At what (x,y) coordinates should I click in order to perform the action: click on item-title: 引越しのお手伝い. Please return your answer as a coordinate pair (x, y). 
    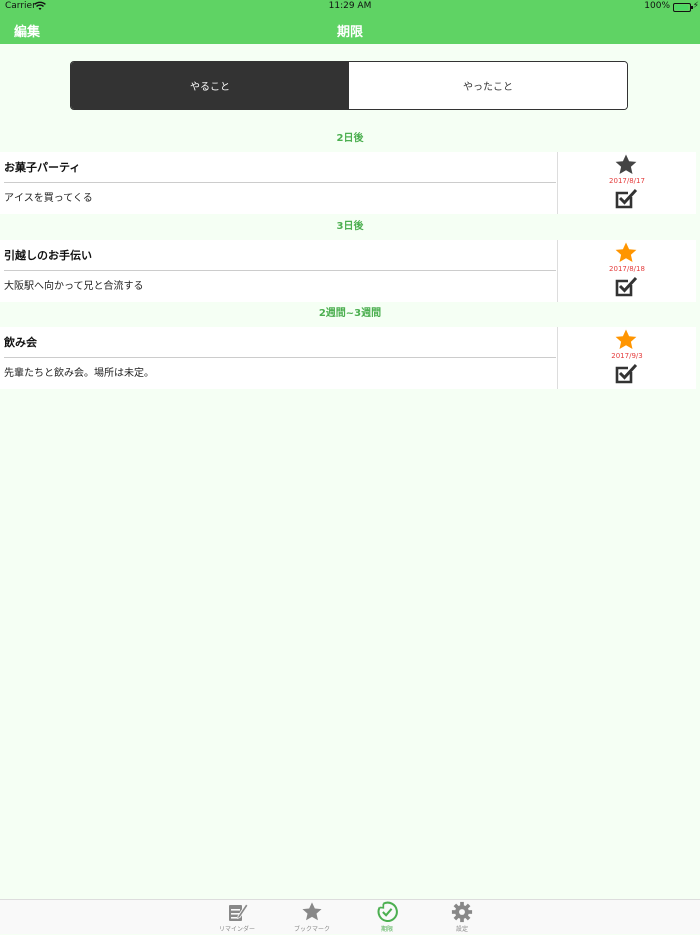
    Looking at the image, I should click on (280, 255).